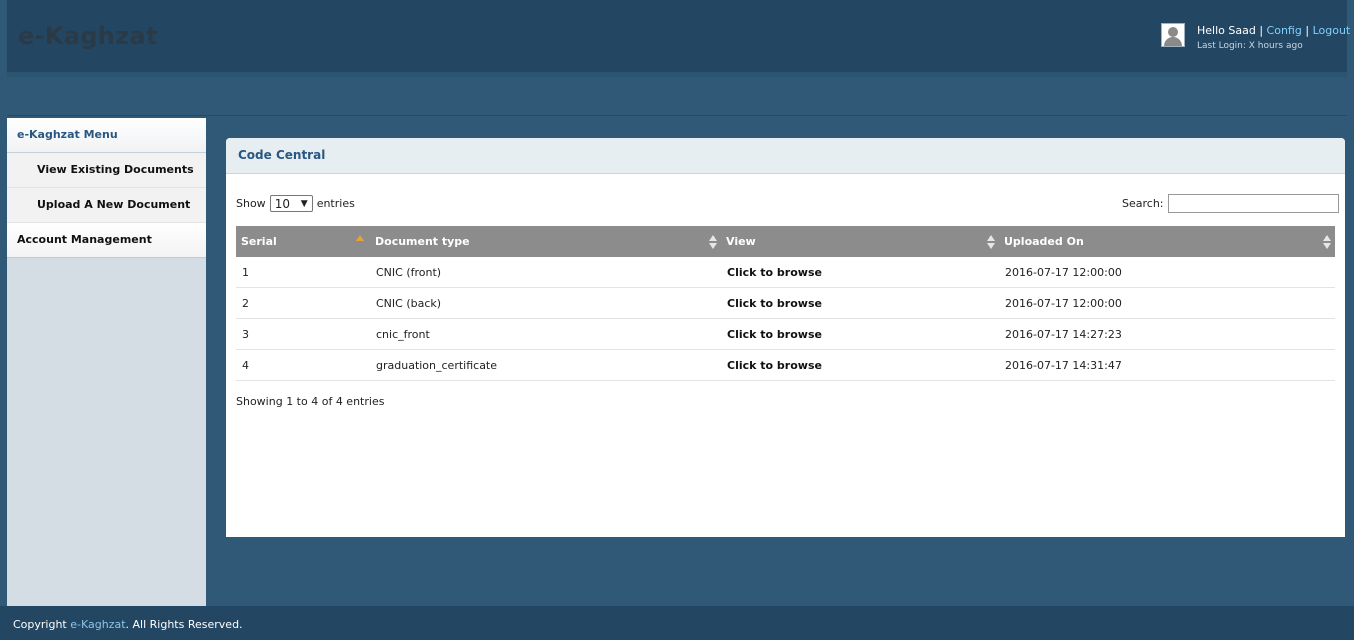 Image resolution: width=1354 pixels, height=640 pixels. What do you see at coordinates (335, 203) in the screenshot?
I see `entries-label: entries` at bounding box center [335, 203].